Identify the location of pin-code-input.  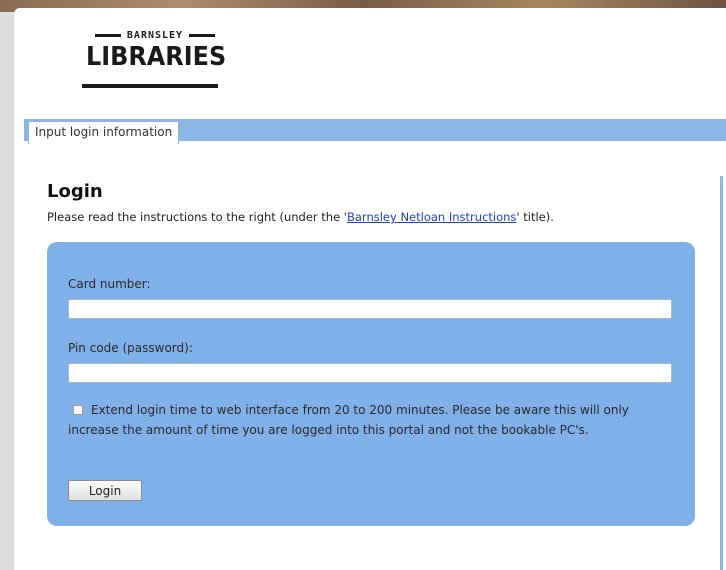
(370, 373).